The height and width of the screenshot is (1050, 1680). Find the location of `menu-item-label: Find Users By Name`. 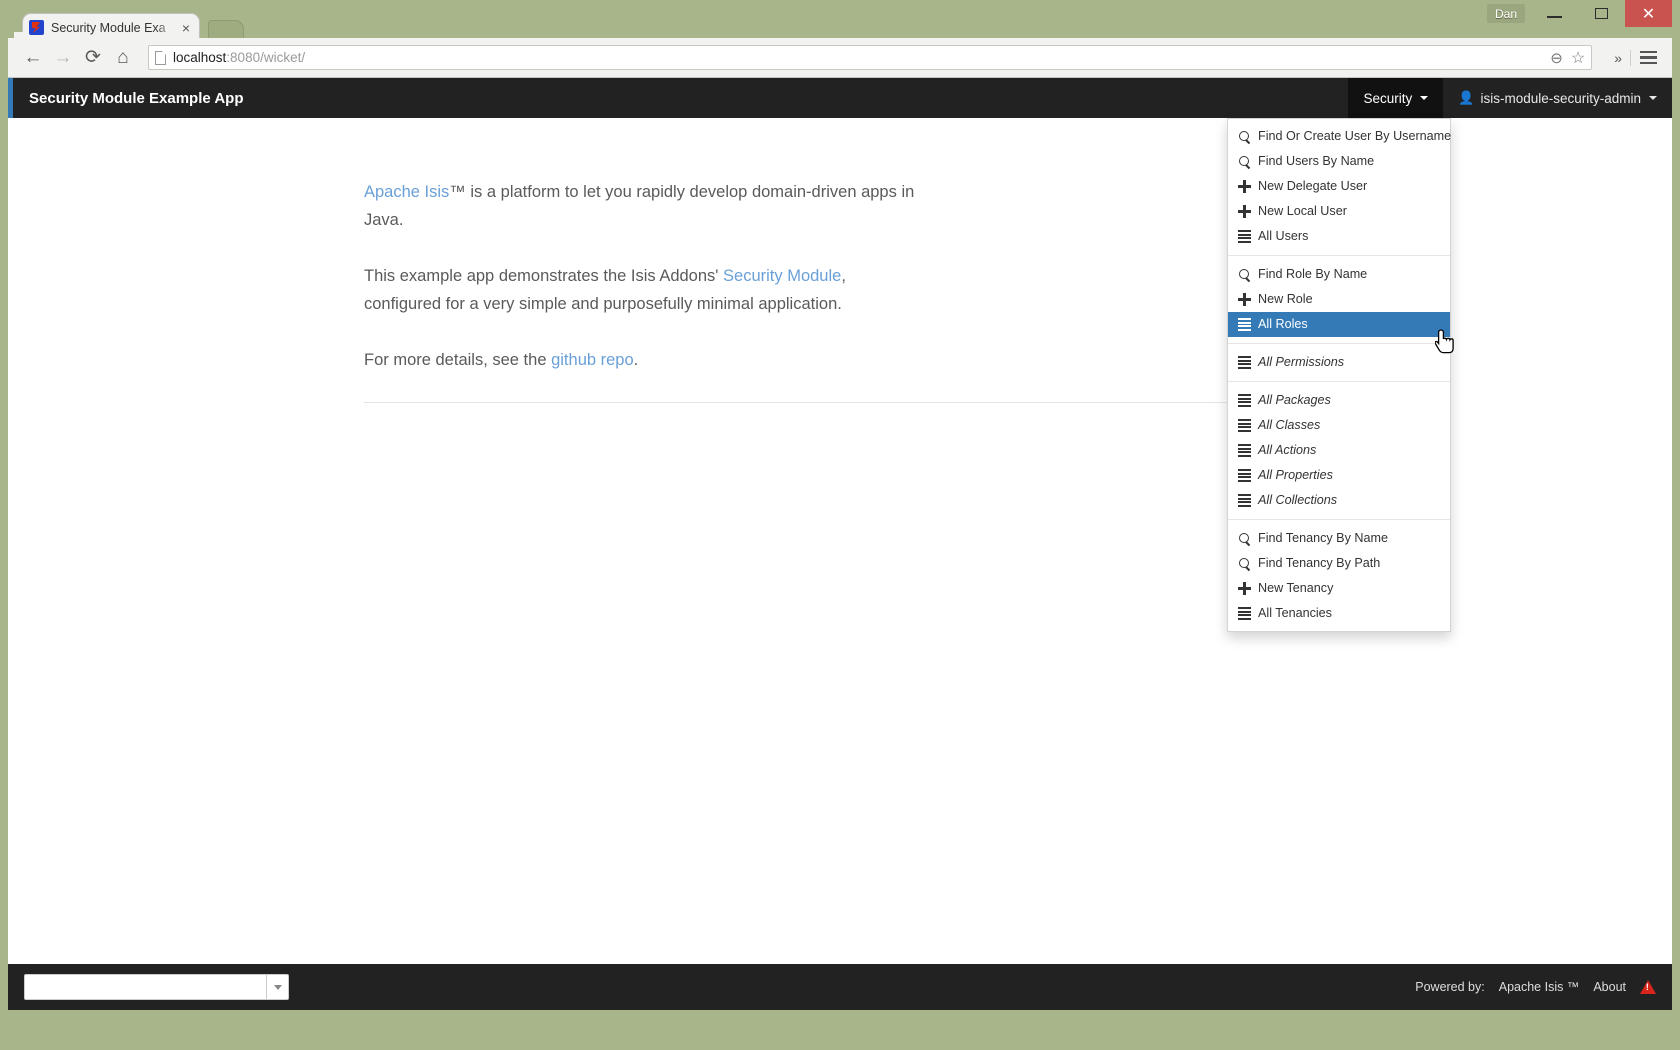

menu-item-label: Find Users By Name is located at coordinates (1316, 161).